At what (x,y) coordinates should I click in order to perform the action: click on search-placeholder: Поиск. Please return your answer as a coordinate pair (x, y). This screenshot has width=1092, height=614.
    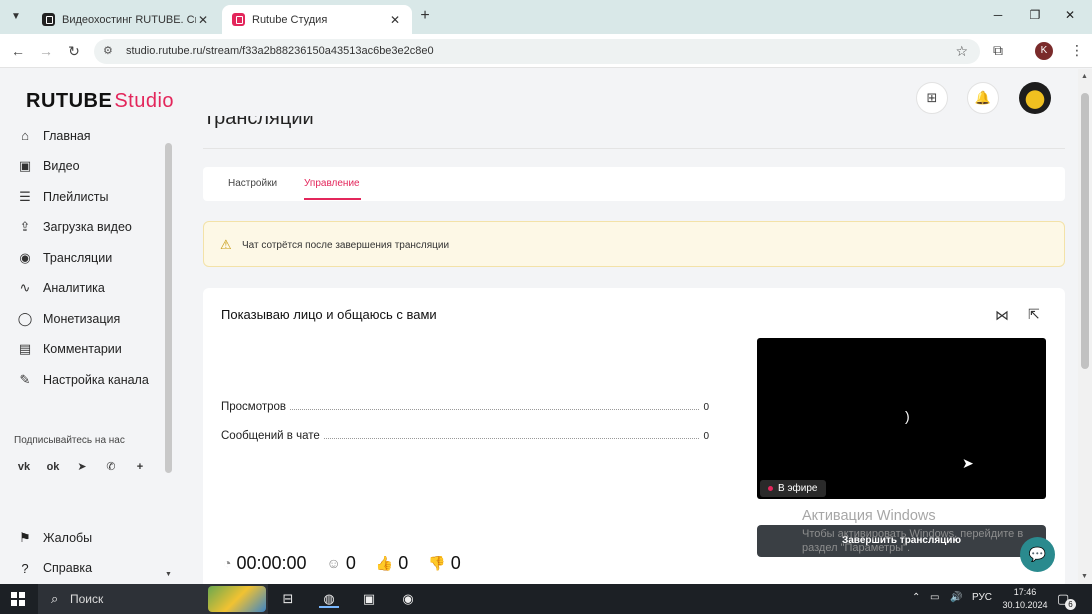
    Looking at the image, I should click on (87, 599).